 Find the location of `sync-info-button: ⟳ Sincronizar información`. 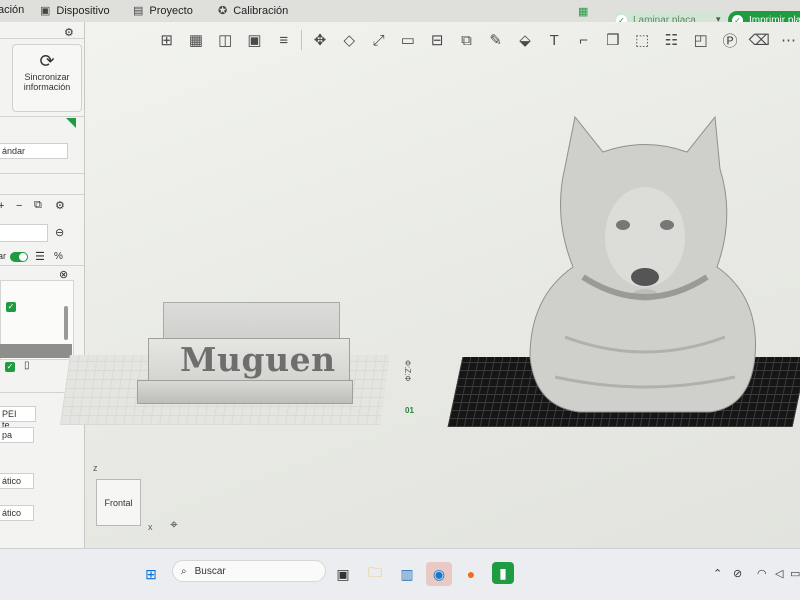

sync-info-button: ⟳ Sincronizar información is located at coordinates (47, 78).